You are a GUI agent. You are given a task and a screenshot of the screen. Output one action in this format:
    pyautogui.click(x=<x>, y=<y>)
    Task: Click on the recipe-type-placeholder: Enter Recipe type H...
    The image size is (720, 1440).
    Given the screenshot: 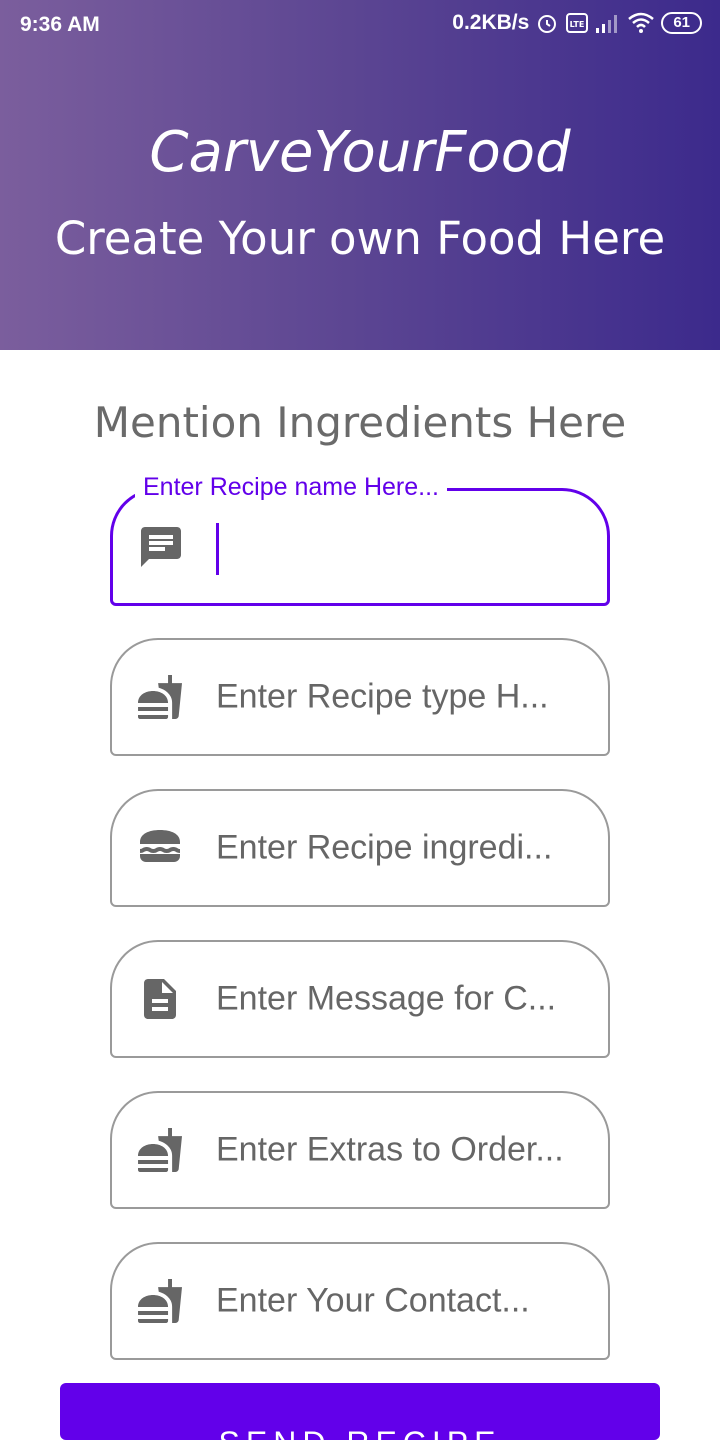 What is the action you would take?
    pyautogui.click(x=382, y=696)
    